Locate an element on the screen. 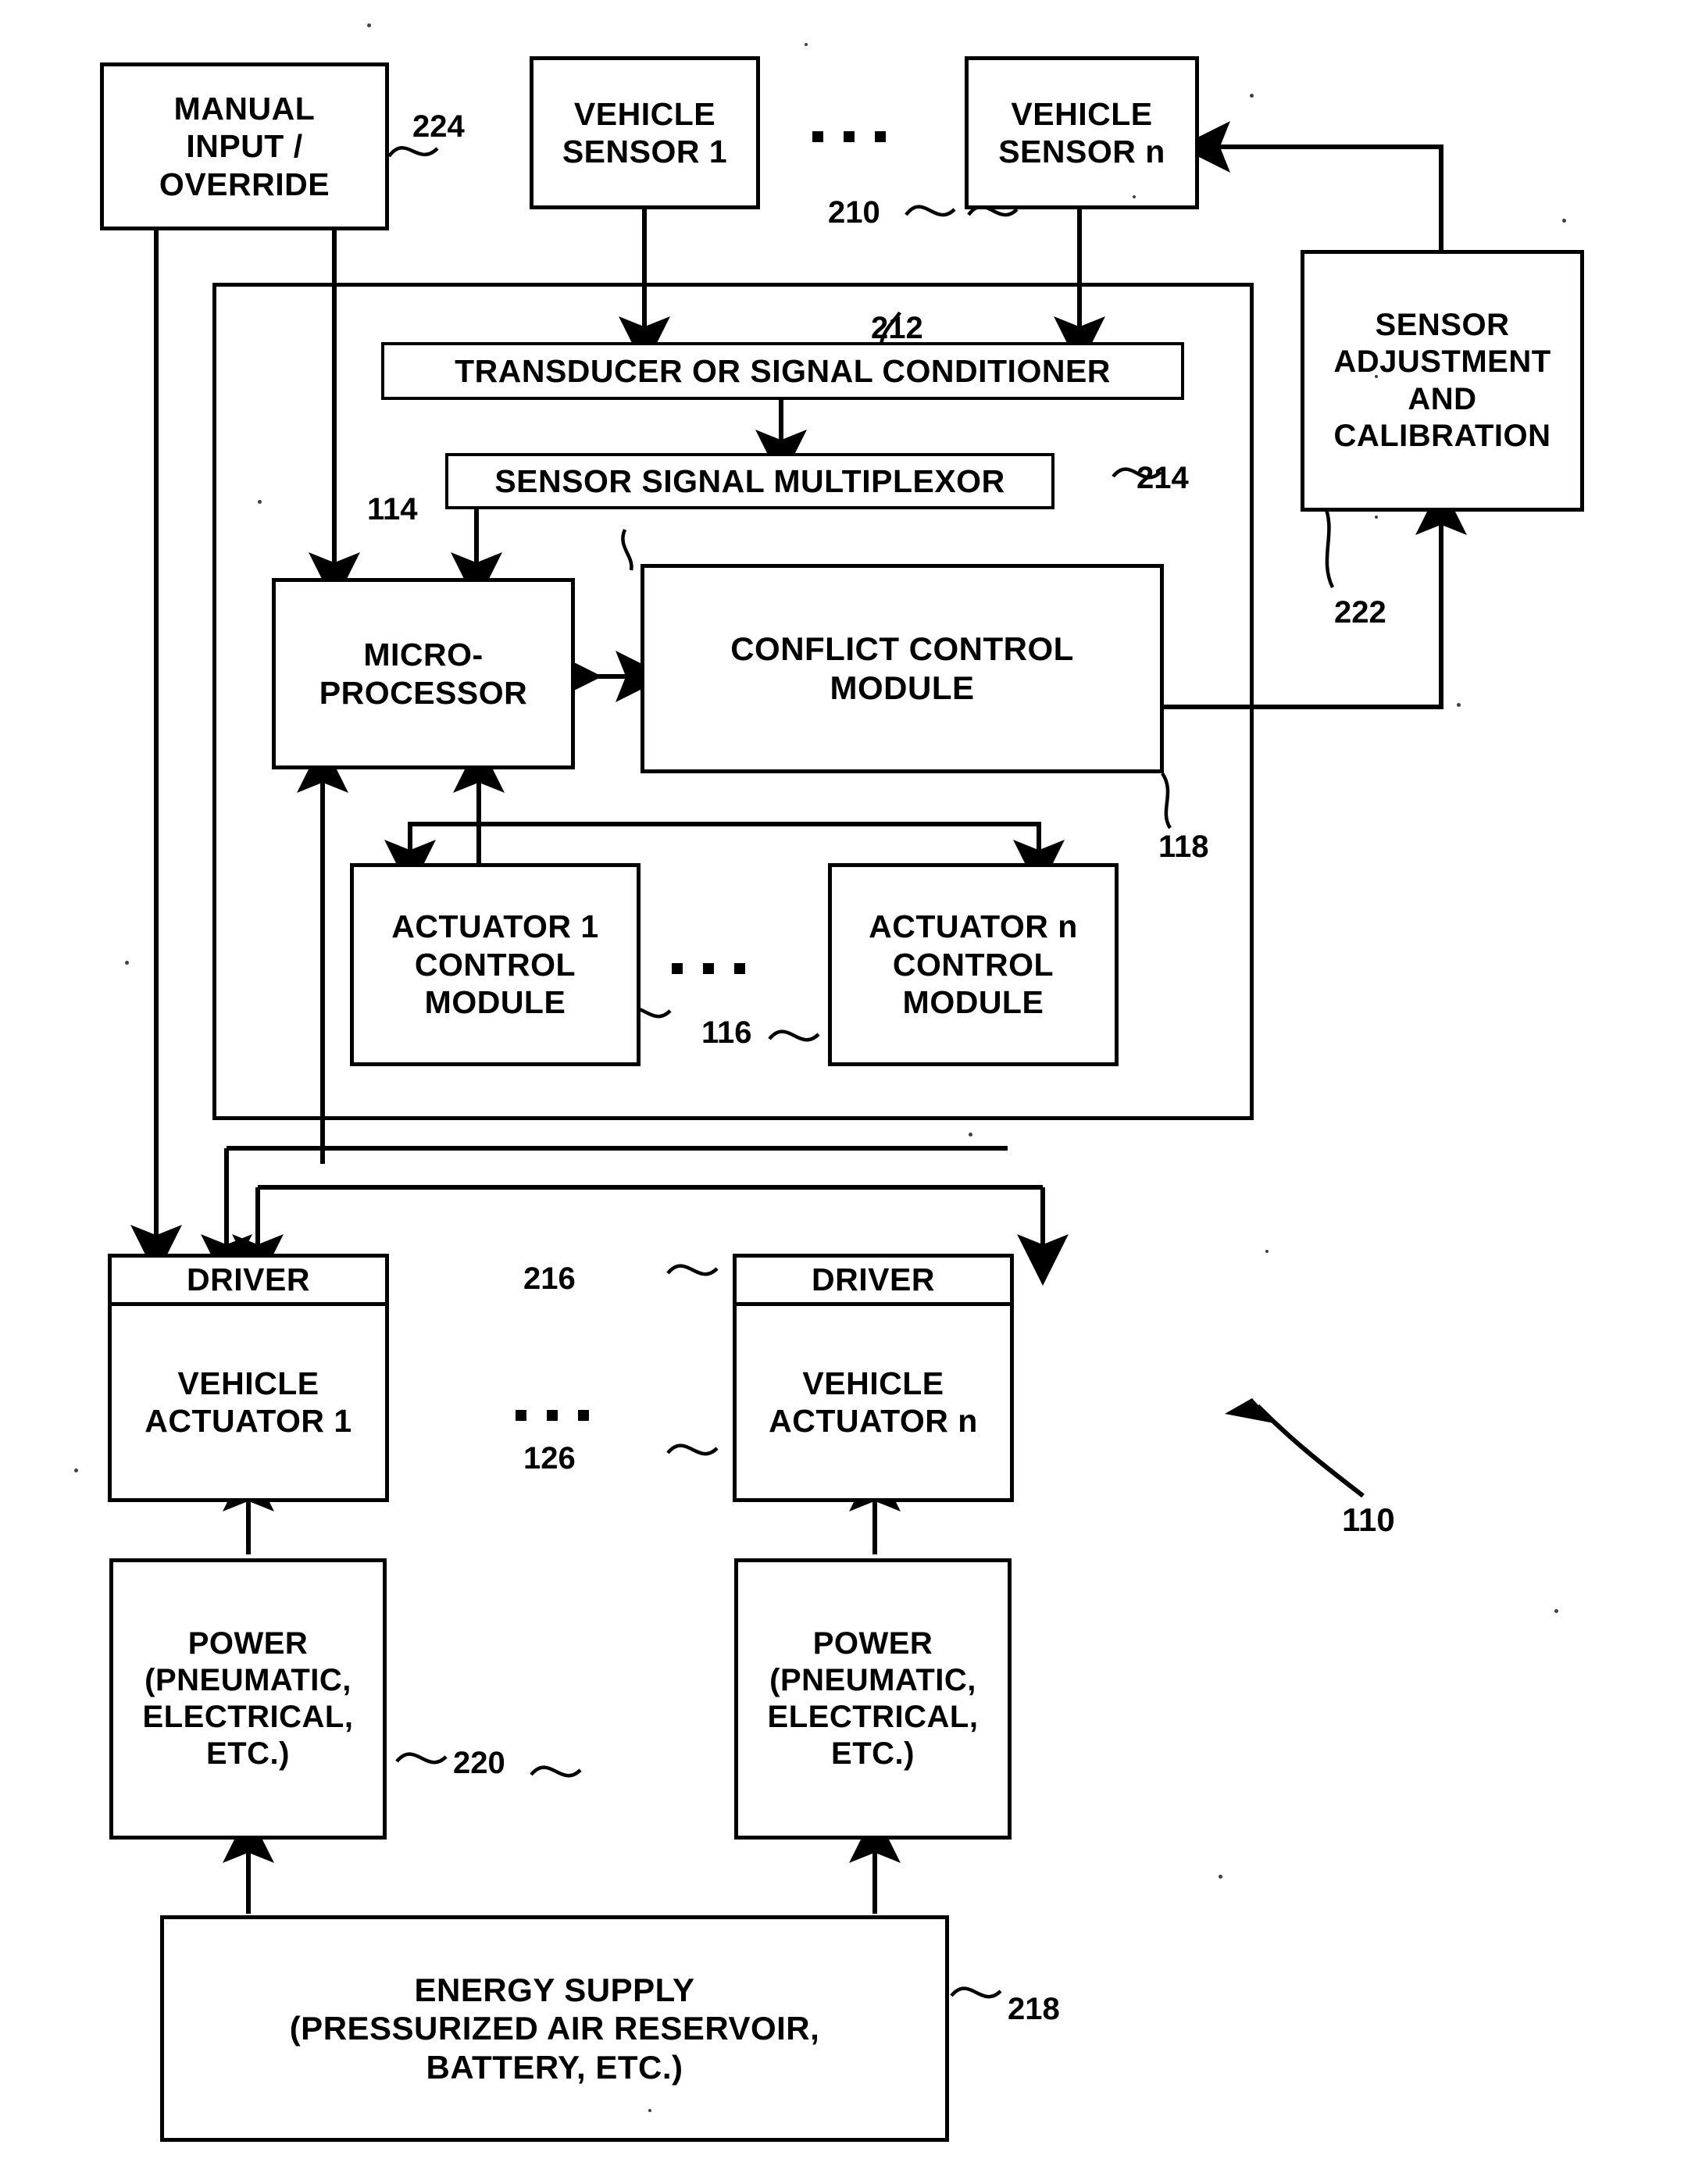  driver-1-header: DRIVER is located at coordinates (248, 1282).